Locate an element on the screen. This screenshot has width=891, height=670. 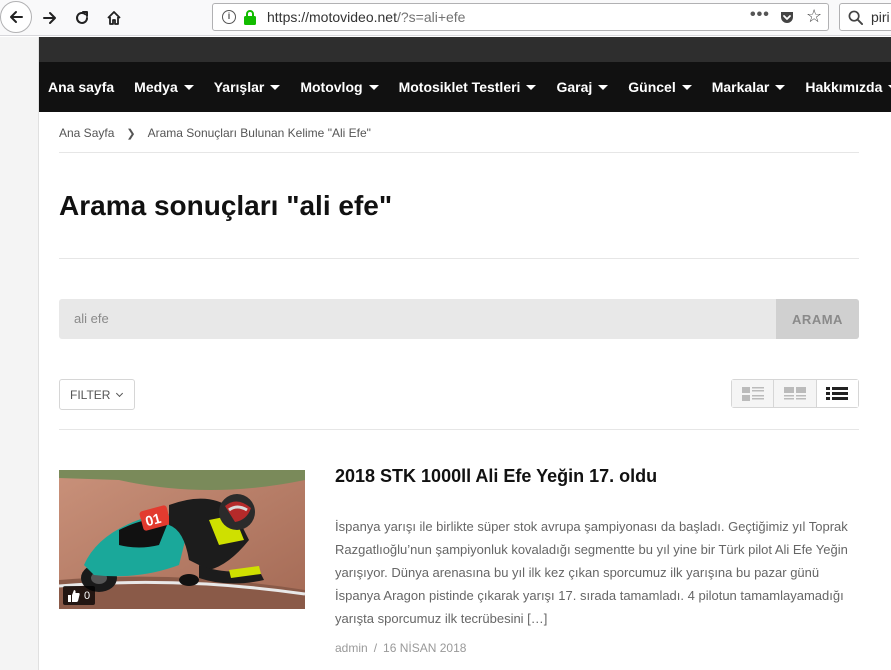
home-button is located at coordinates (114, 18).